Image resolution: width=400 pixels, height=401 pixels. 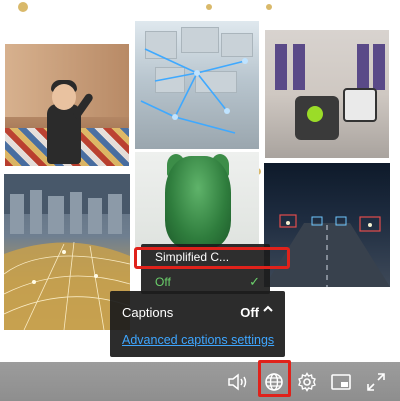 I want to click on gear-icon, so click(x=307, y=382).